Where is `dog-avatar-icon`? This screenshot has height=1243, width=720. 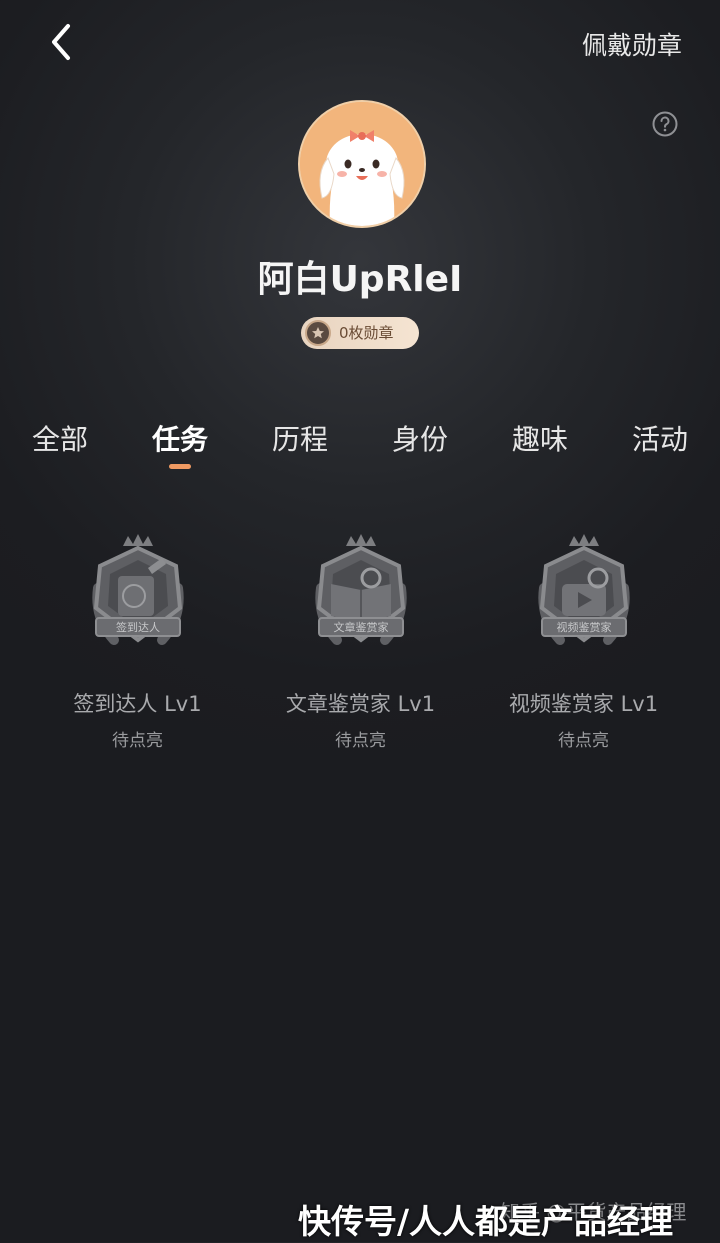 dog-avatar-icon is located at coordinates (362, 164).